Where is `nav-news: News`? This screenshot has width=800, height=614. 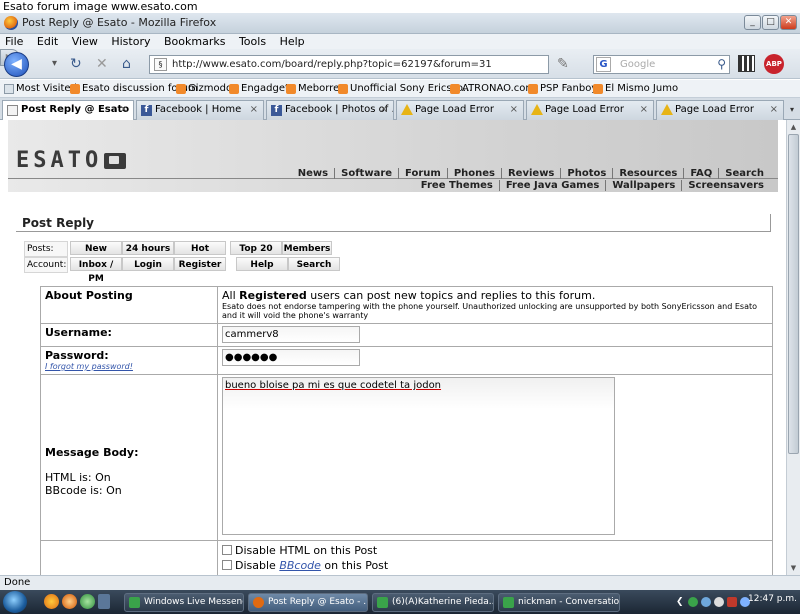 nav-news: News is located at coordinates (313, 173).